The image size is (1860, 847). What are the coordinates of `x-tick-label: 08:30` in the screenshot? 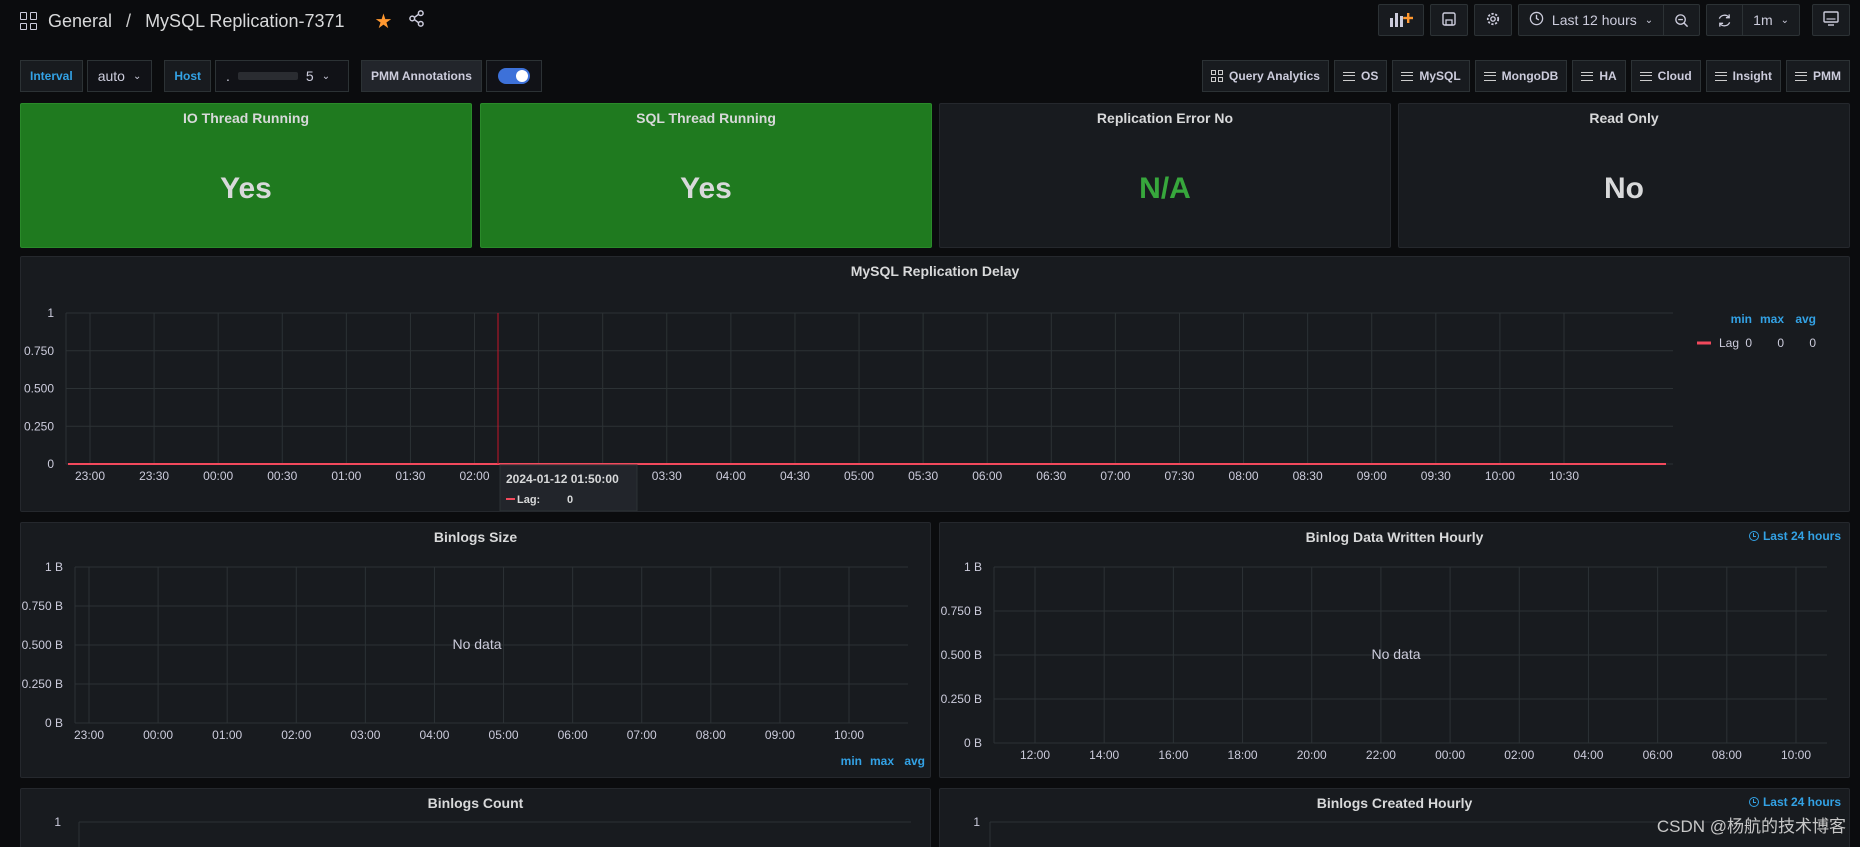 It's located at (1308, 476).